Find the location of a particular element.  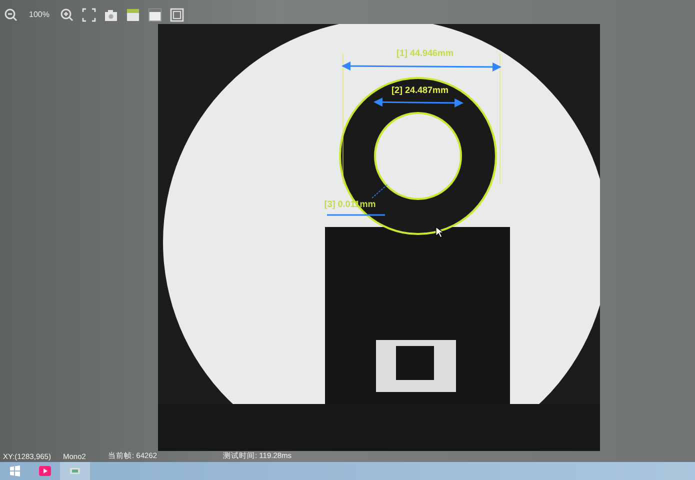

zoom-level: 100% is located at coordinates (39, 15).